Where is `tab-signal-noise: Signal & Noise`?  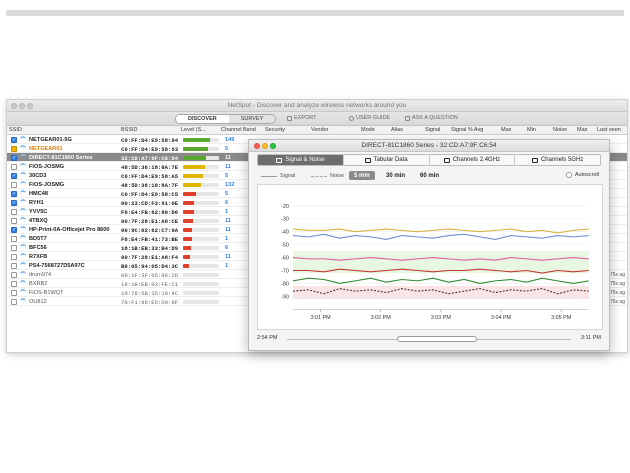
tab-signal-noise: Signal & Noise is located at coordinates (301, 160).